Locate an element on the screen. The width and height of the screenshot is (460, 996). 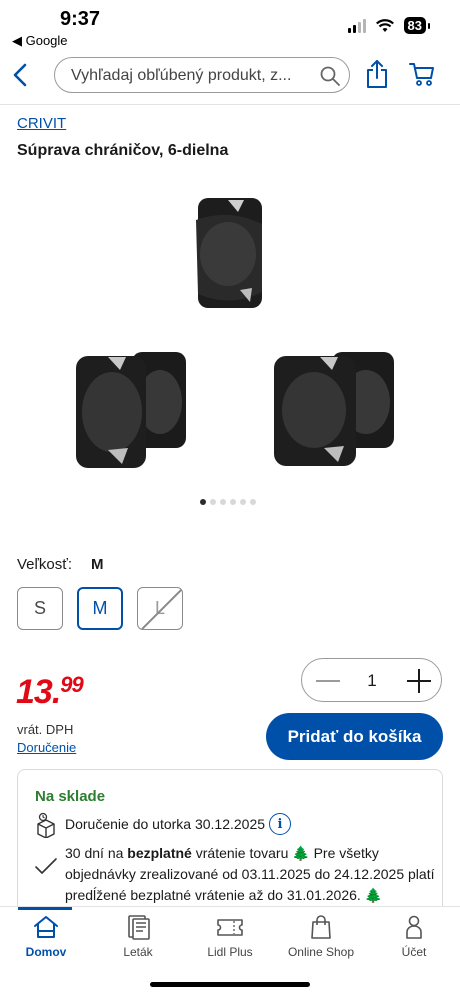
elbow-pad-image is located at coordinates (229, 253).